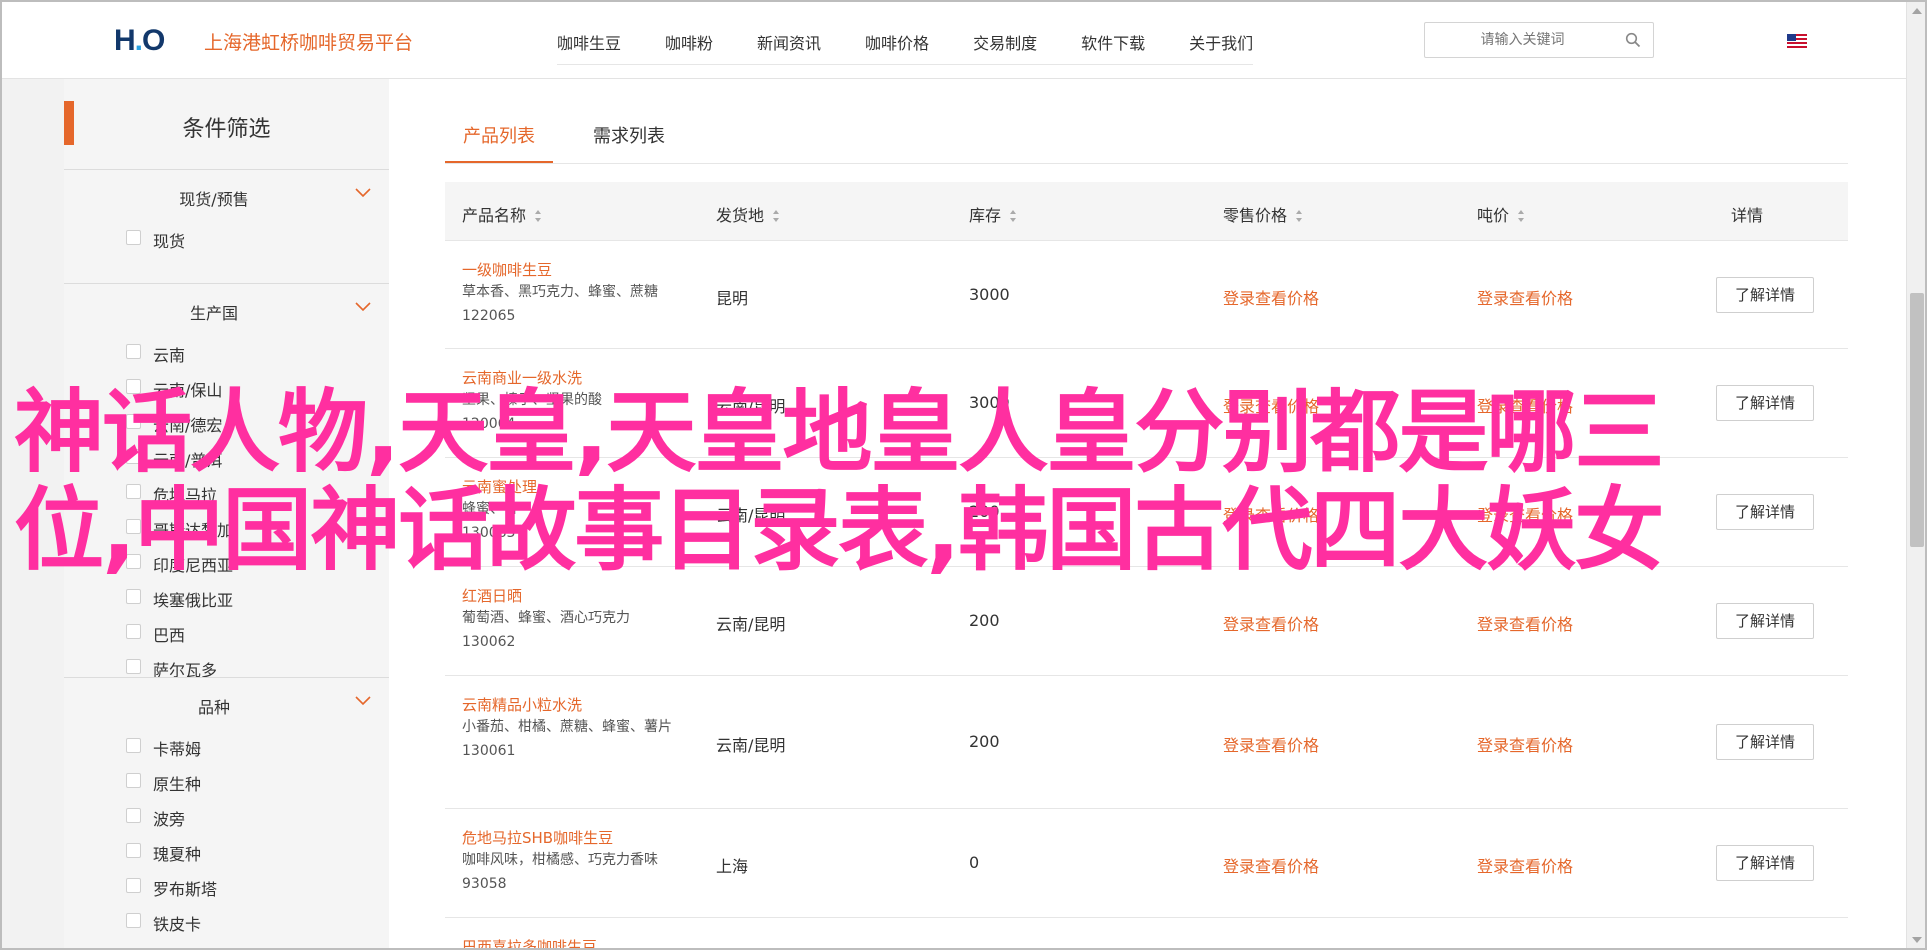 This screenshot has width=1927, height=950. I want to click on tab-product-list: 产品列表, so click(499, 135).